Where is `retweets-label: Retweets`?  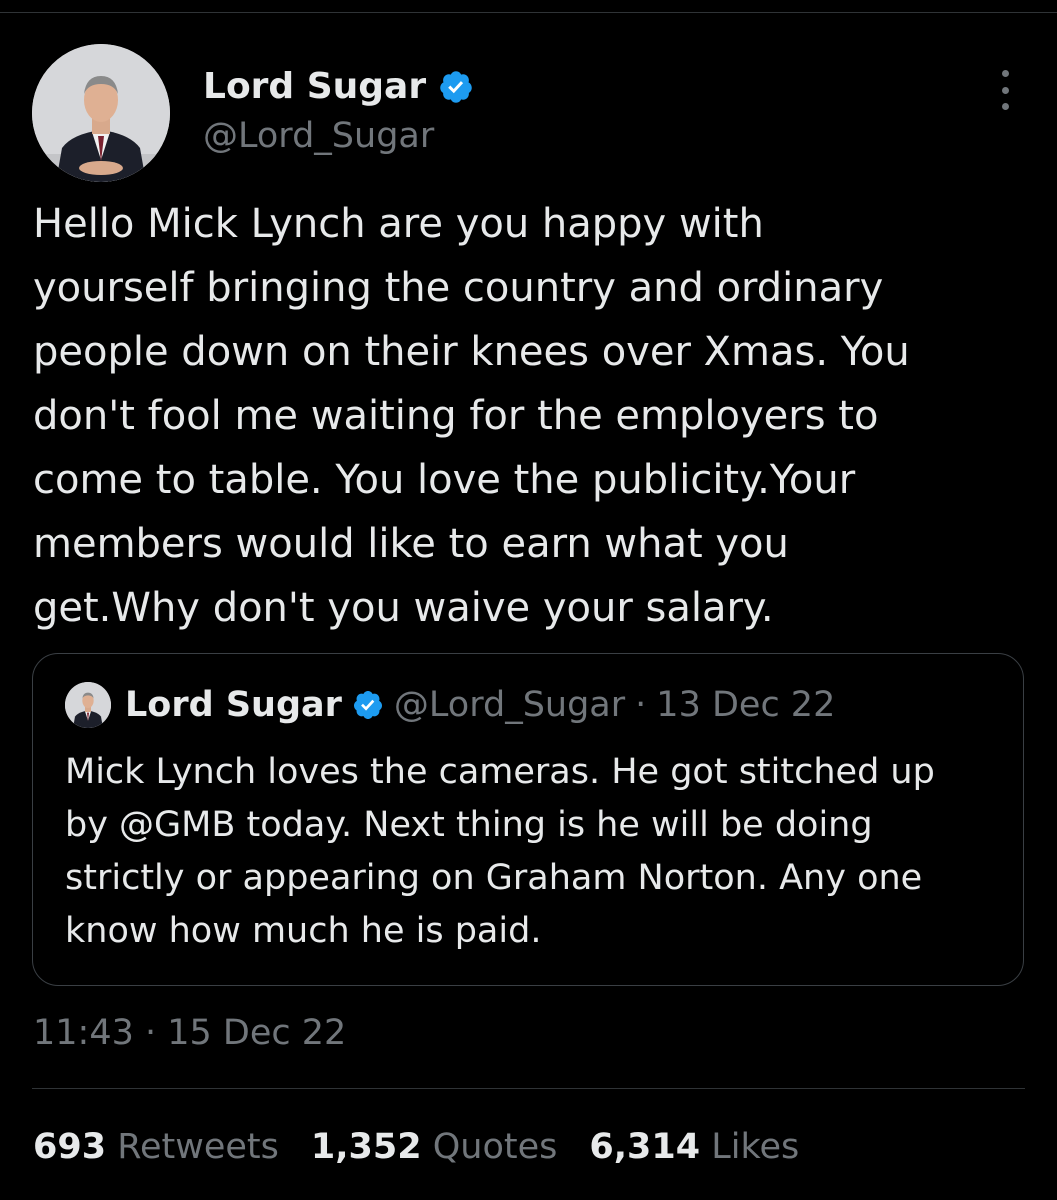
retweets-label: Retweets is located at coordinates (198, 1147).